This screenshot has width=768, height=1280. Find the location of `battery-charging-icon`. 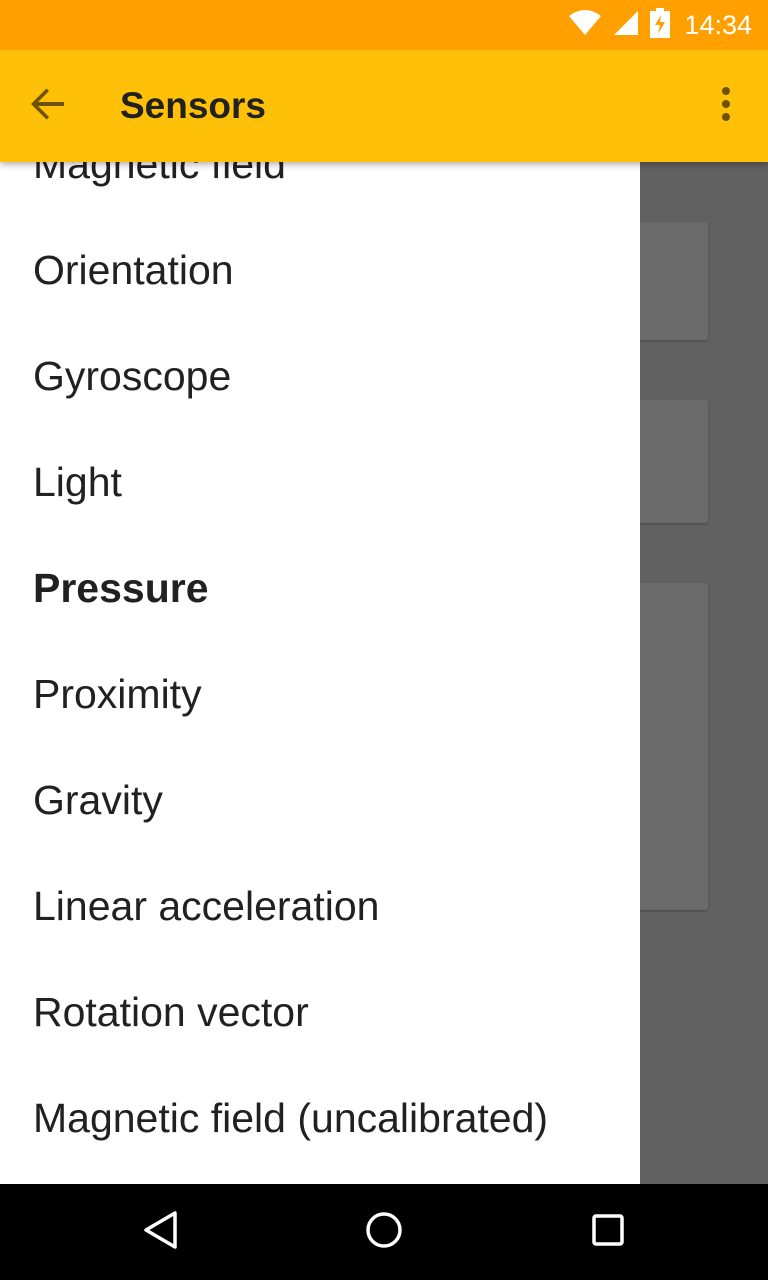

battery-charging-icon is located at coordinates (660, 25).